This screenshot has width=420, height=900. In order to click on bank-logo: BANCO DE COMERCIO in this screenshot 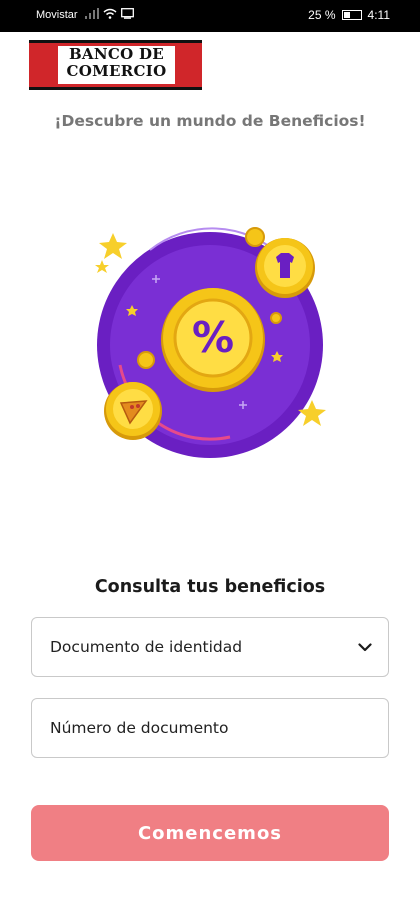, I will do `click(115, 65)`.